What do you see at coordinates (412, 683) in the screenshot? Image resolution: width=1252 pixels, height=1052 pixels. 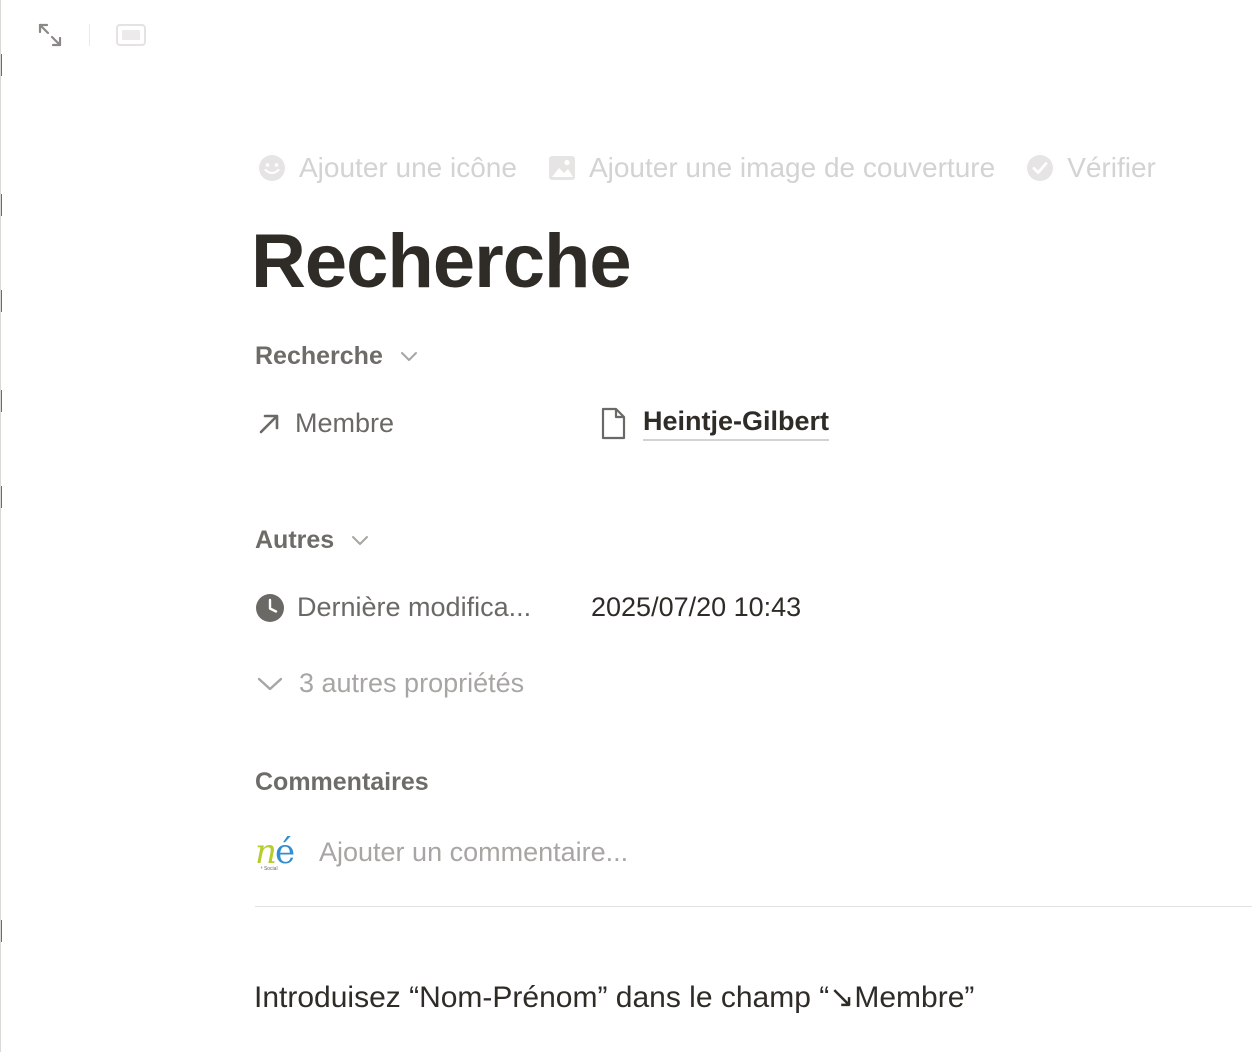 I see `more-properties-label: 3 autres propriétés` at bounding box center [412, 683].